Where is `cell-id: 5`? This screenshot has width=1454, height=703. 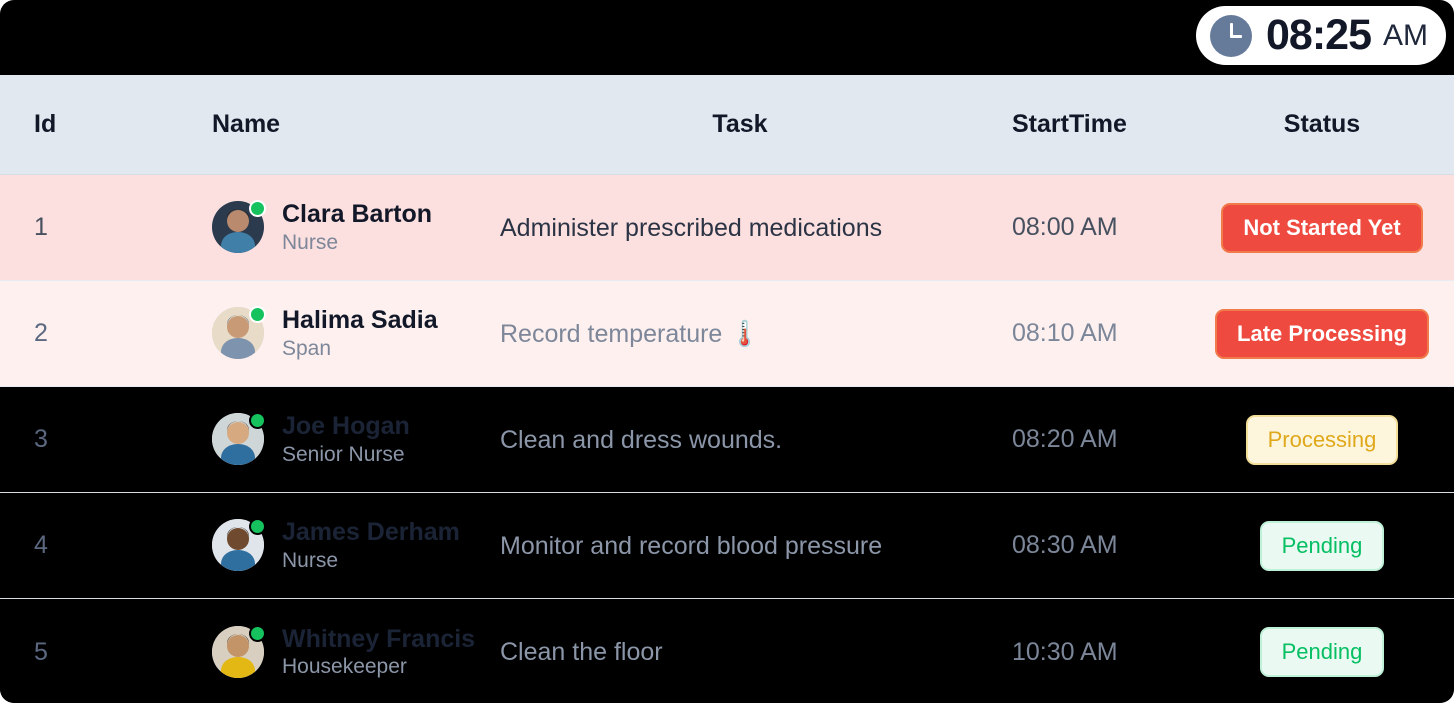
cell-id: 5 is located at coordinates (59, 652).